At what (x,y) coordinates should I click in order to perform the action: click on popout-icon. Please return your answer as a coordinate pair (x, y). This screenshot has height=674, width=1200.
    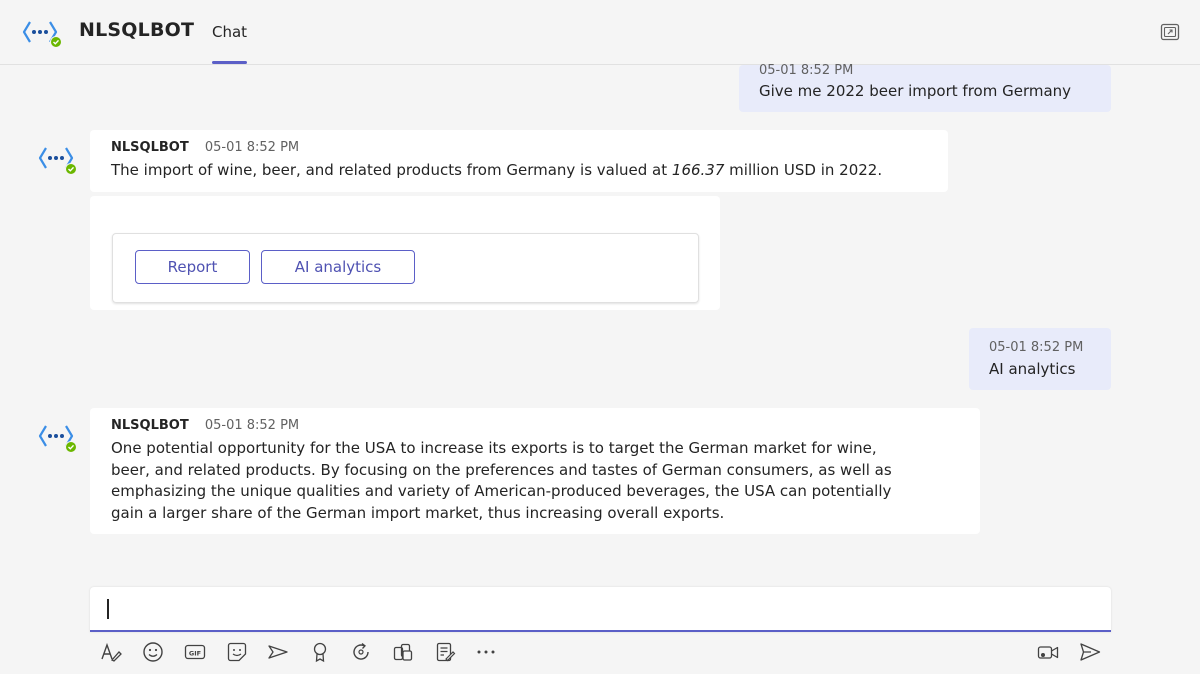
    Looking at the image, I should click on (1170, 32).